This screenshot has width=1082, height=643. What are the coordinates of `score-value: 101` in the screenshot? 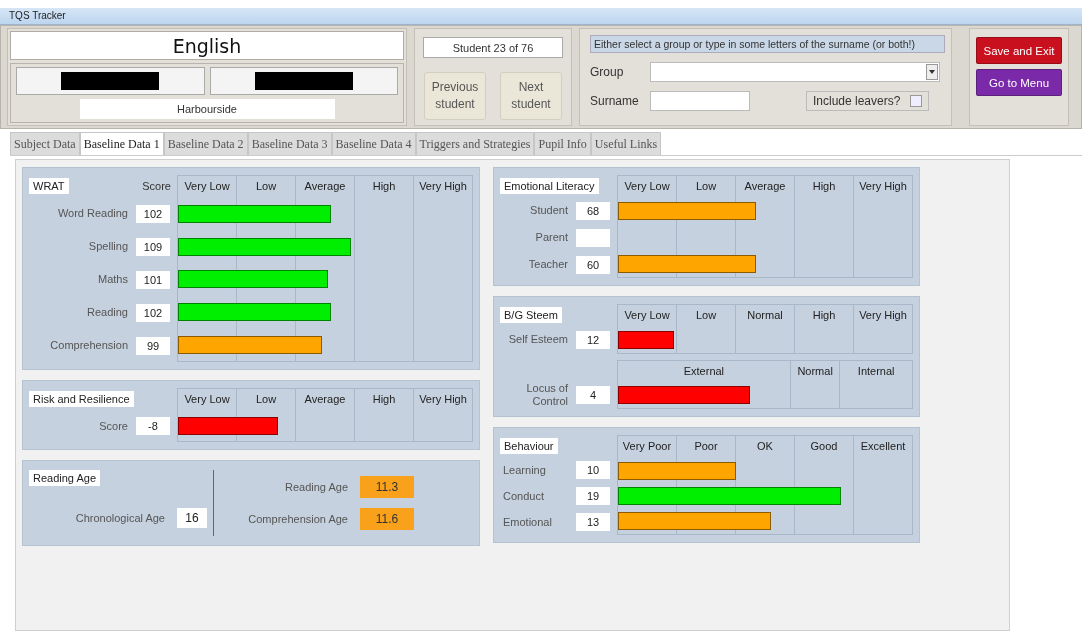 It's located at (153, 279).